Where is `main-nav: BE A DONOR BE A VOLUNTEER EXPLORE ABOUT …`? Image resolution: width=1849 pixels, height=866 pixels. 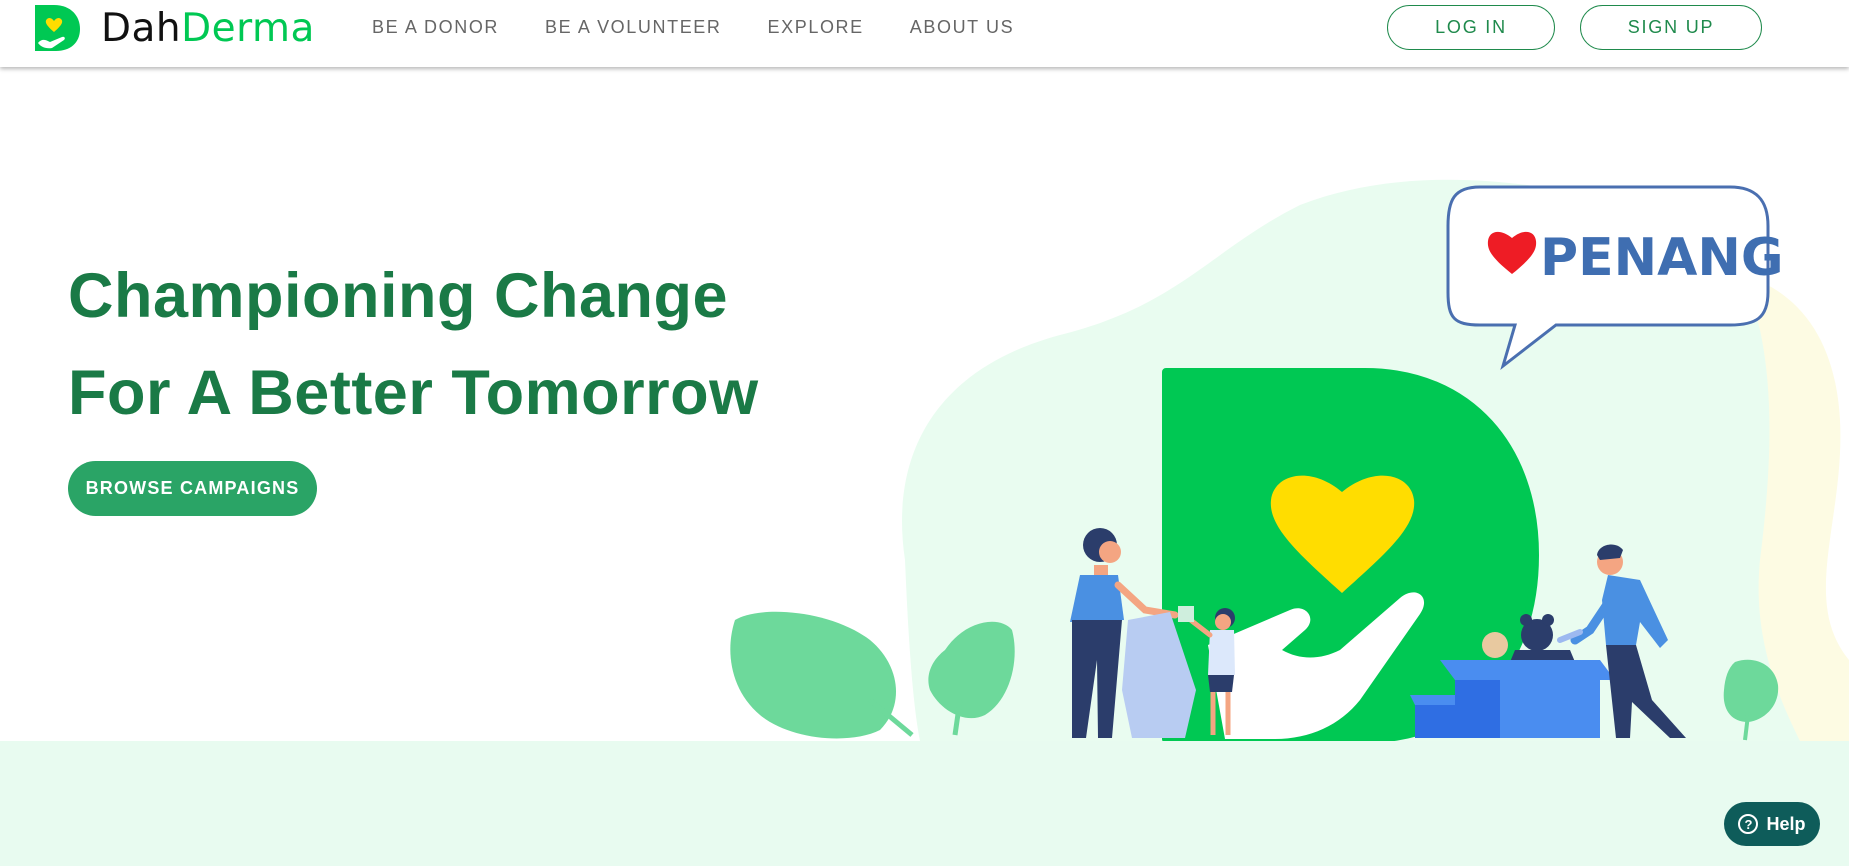
main-nav: BE A DONOR BE A VOLUNTEER EXPLORE ABOUT … is located at coordinates (716, 27).